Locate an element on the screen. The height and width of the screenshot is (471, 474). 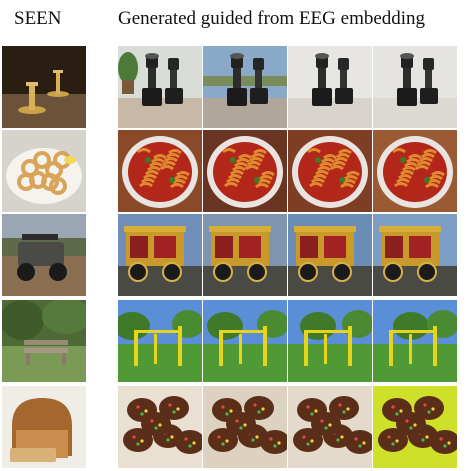
seen-image-utility-vehicle is located at coordinates (44, 255).